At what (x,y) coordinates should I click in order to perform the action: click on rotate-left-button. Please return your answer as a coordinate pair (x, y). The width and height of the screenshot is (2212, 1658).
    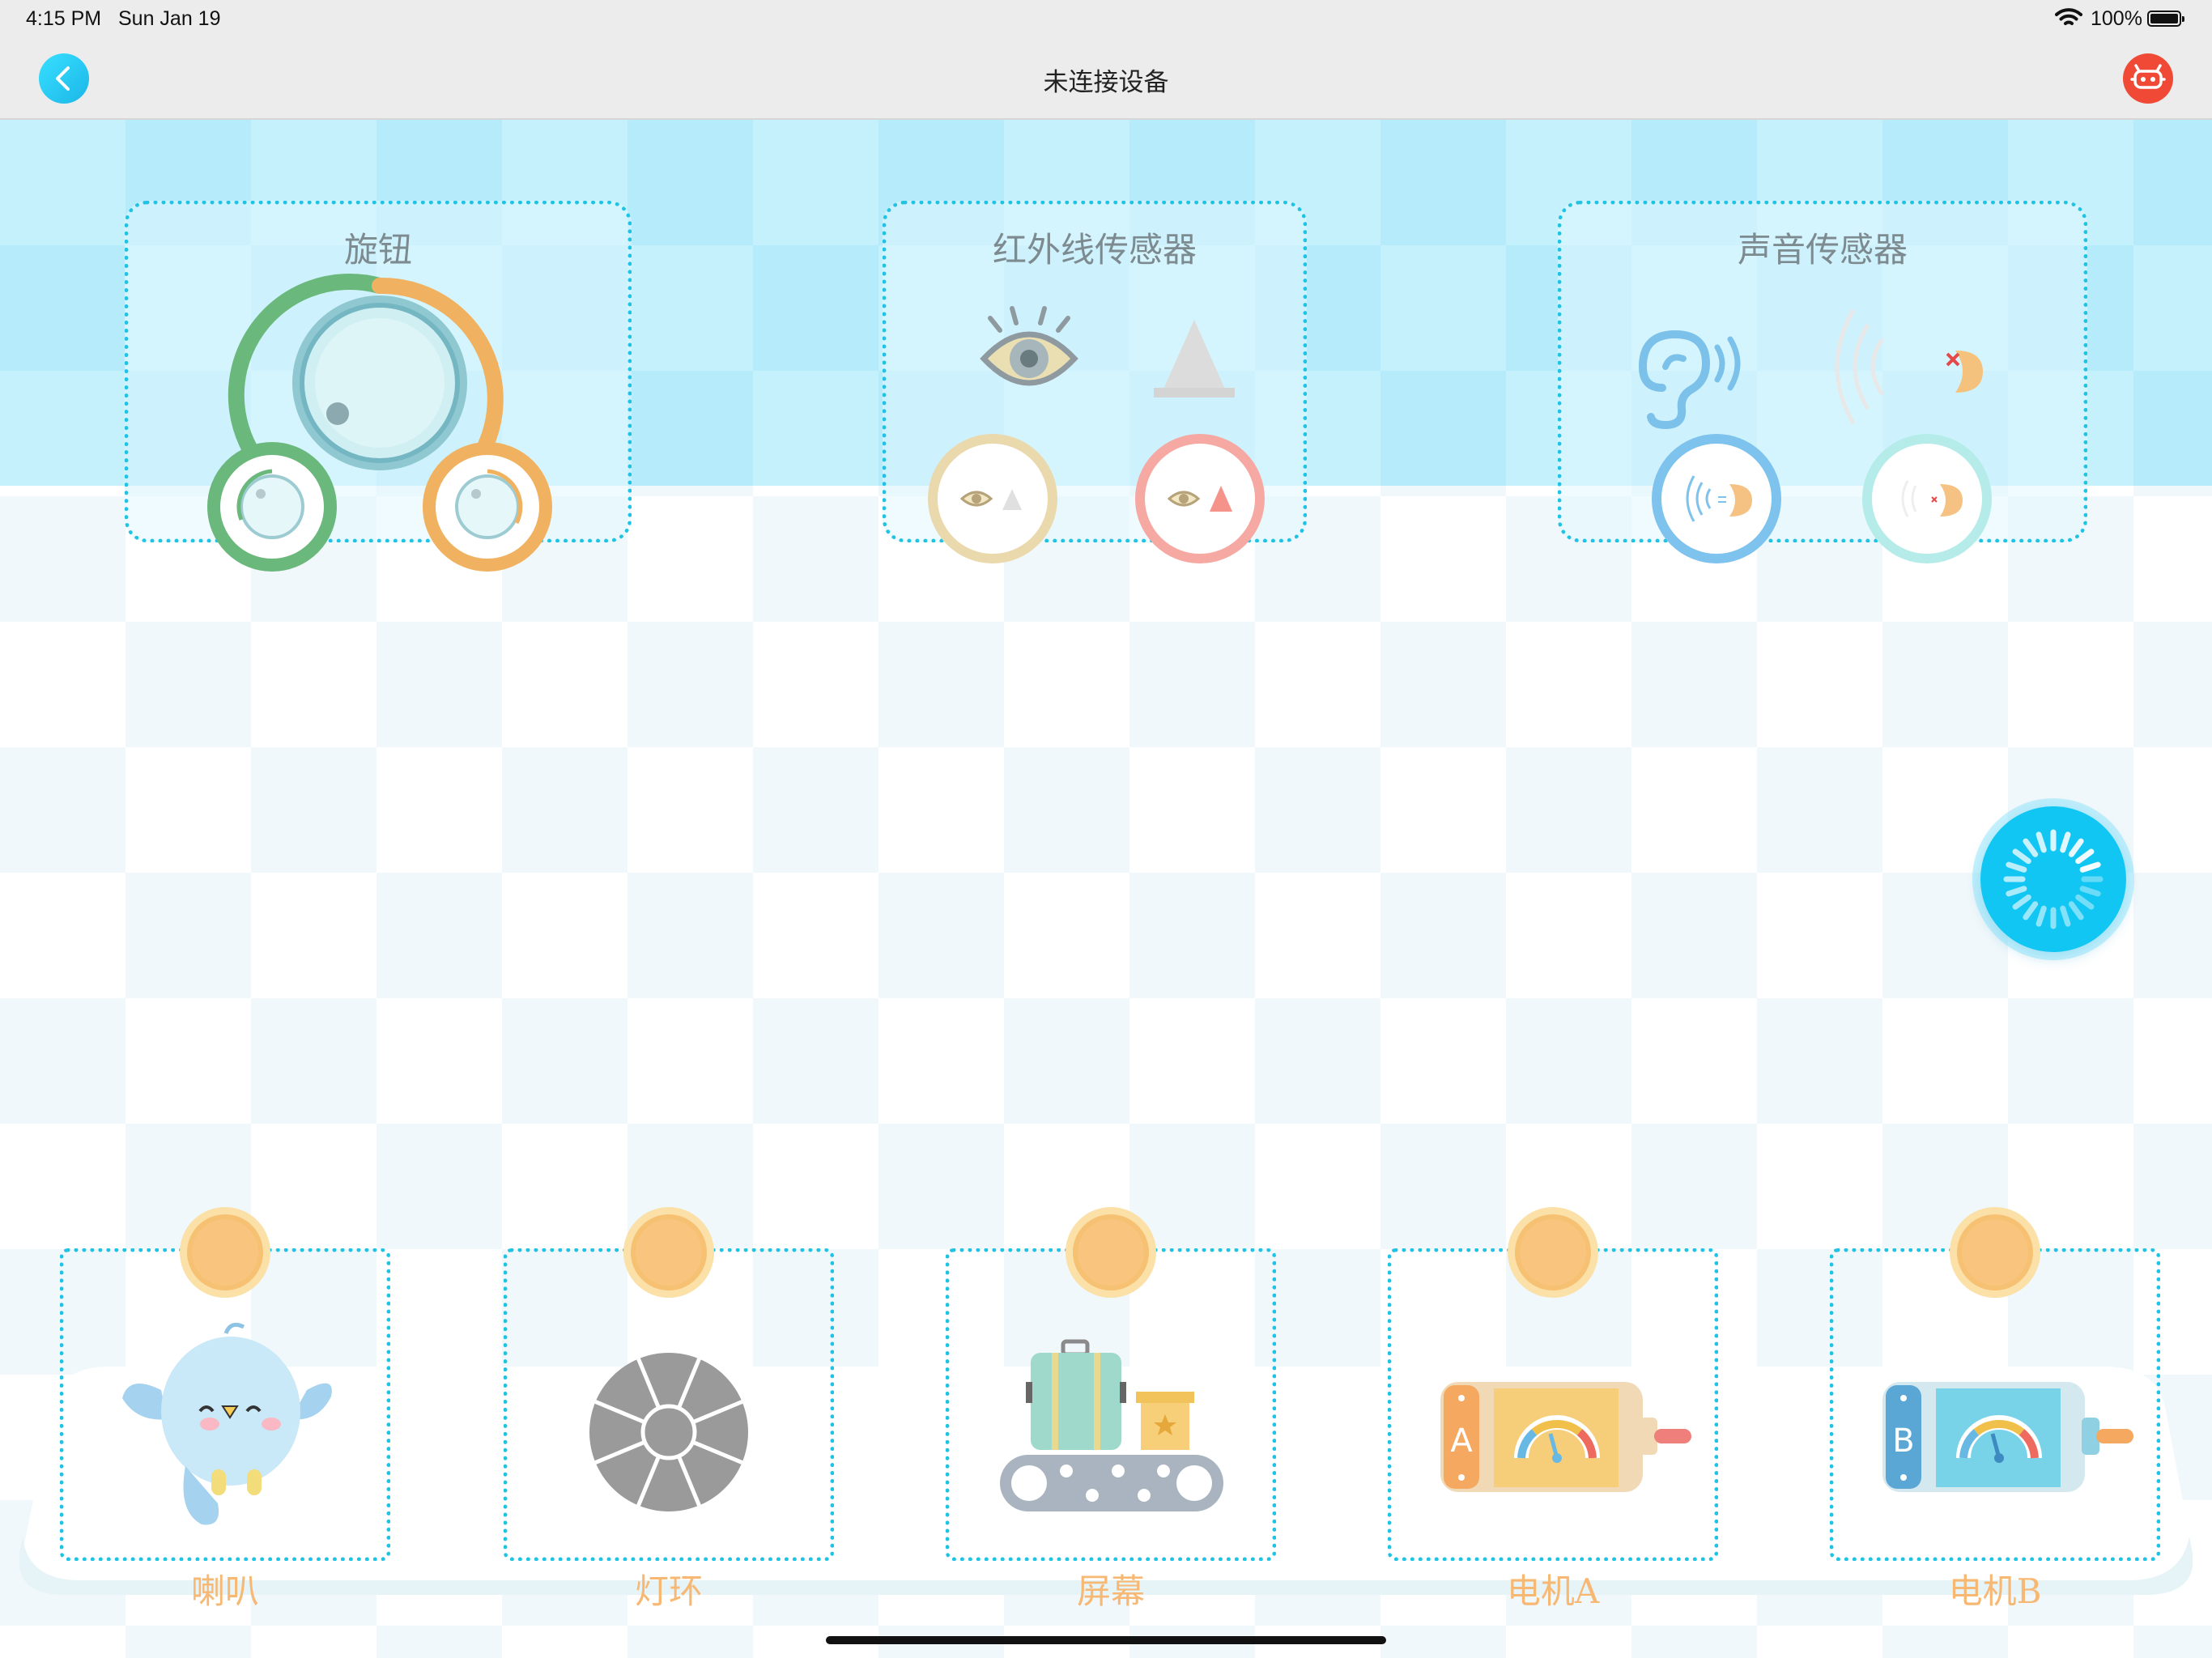
    Looking at the image, I should click on (272, 507).